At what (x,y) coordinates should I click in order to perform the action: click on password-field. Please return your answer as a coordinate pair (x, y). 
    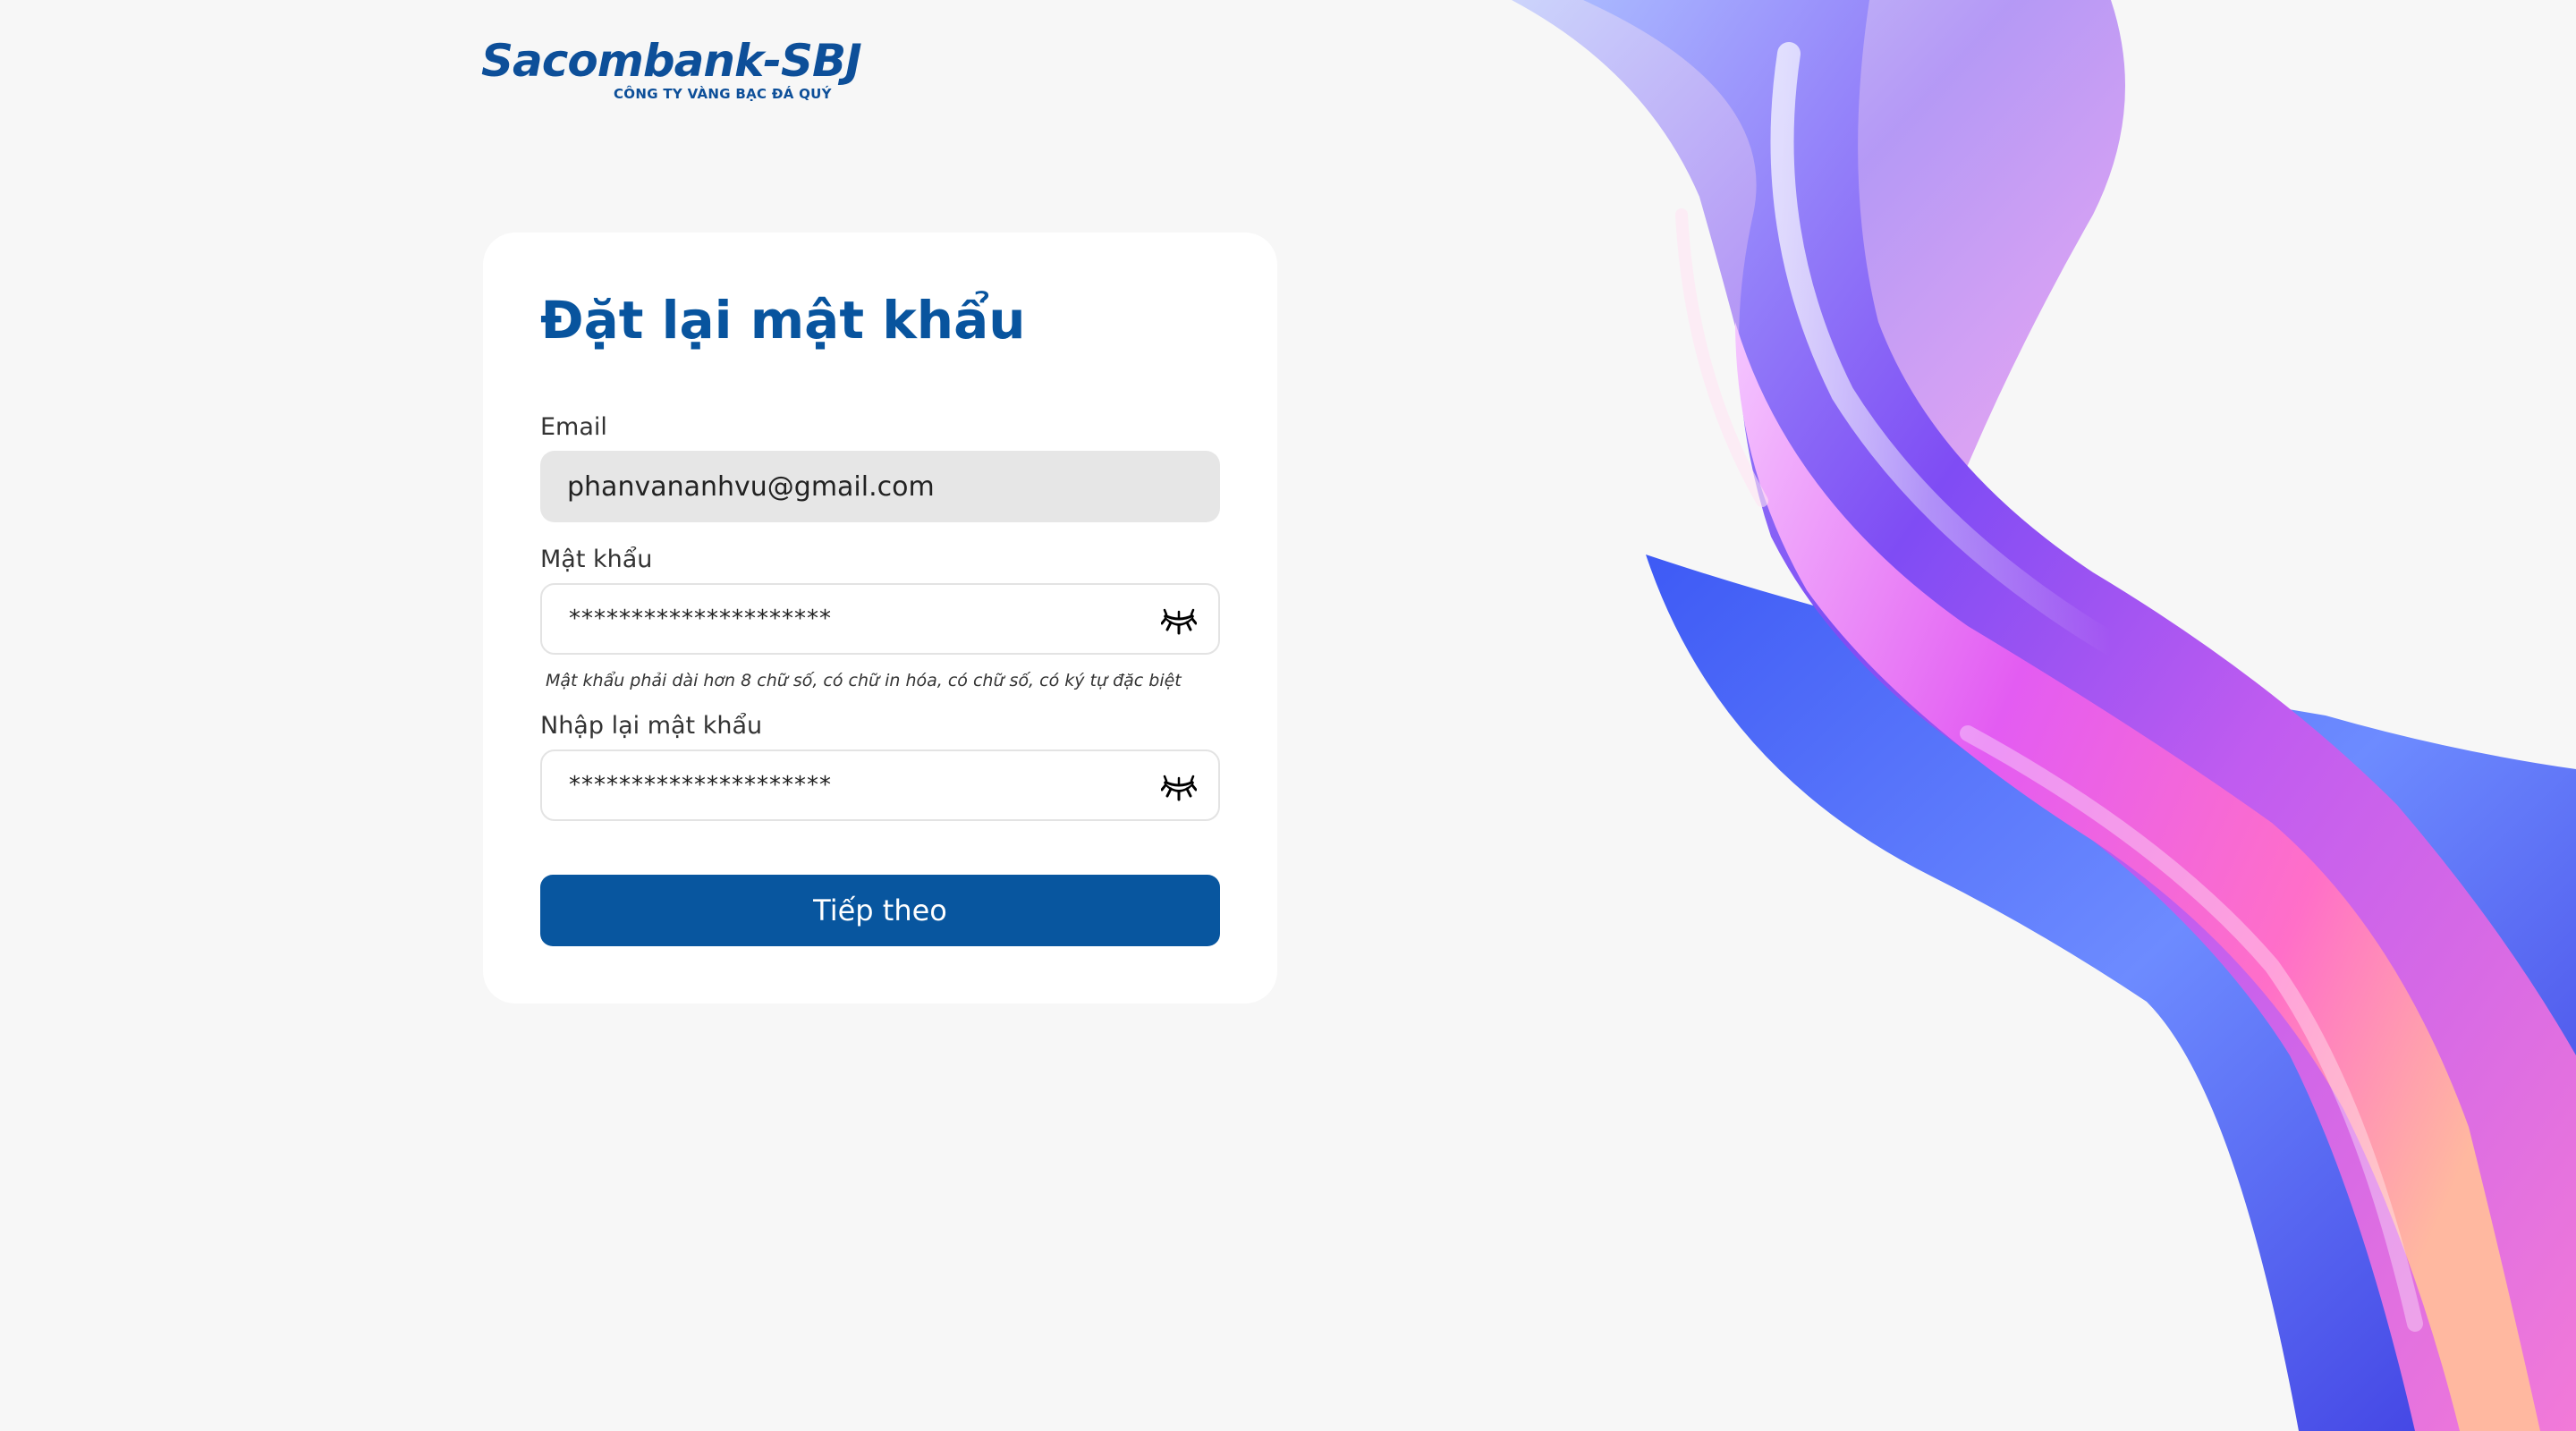
    Looking at the image, I should click on (837, 619).